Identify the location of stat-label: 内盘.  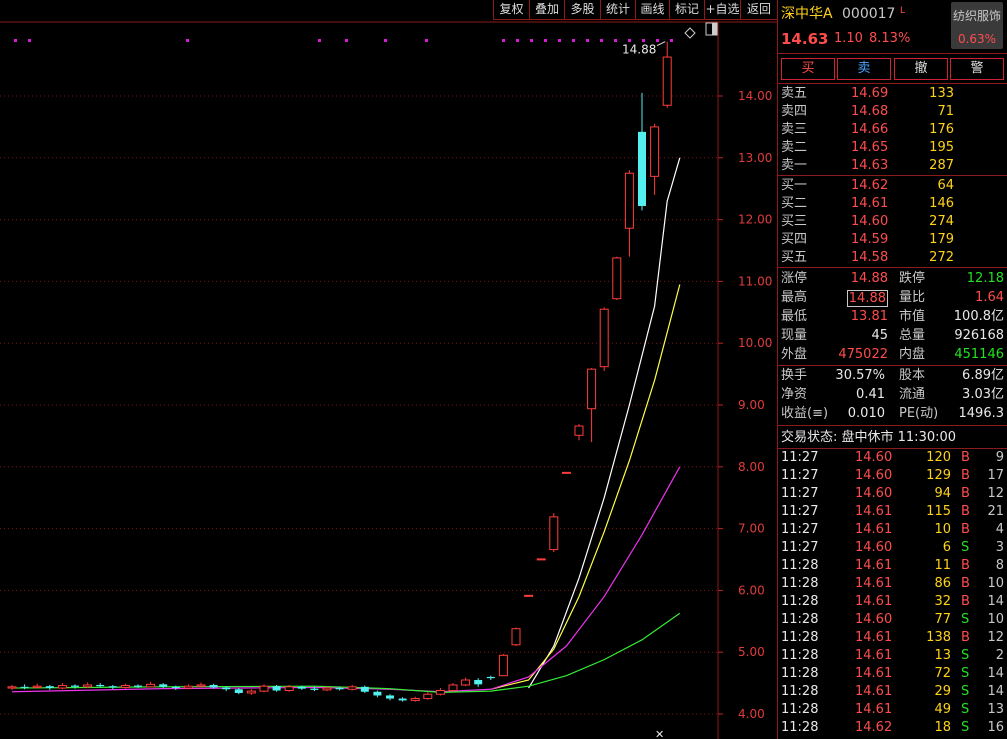
(912, 354).